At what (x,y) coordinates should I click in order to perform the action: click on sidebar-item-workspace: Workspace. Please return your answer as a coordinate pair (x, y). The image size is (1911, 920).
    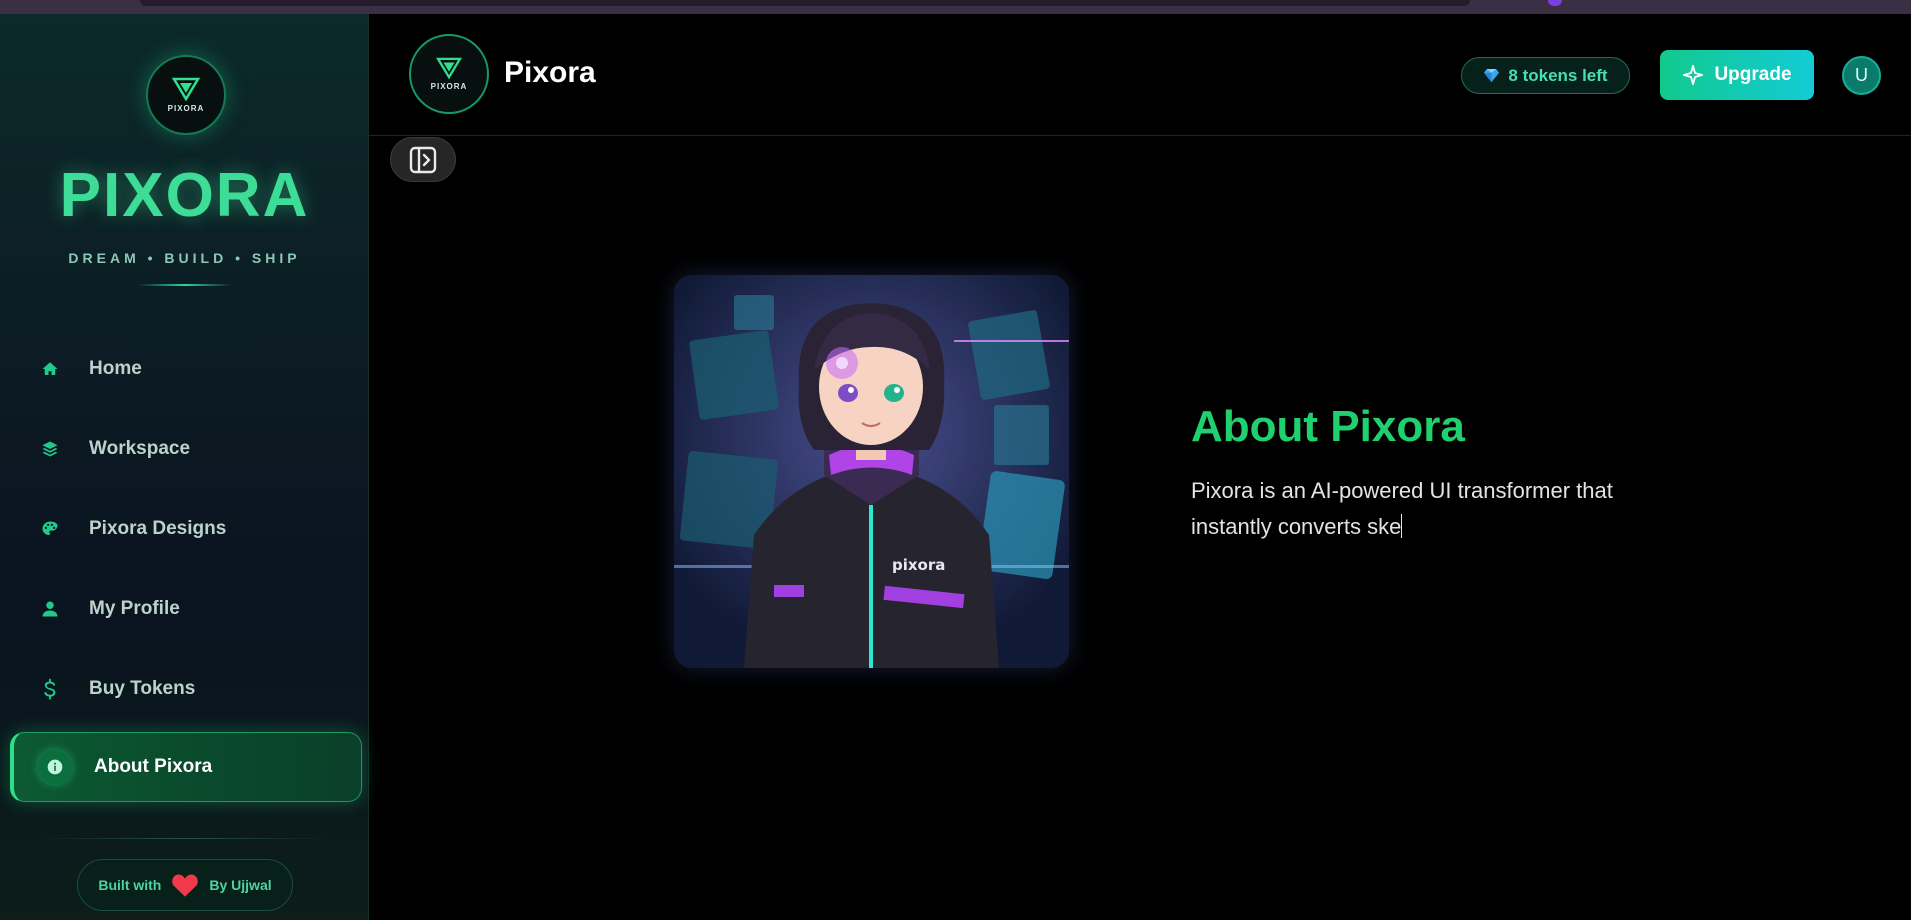
    Looking at the image, I should click on (186, 449).